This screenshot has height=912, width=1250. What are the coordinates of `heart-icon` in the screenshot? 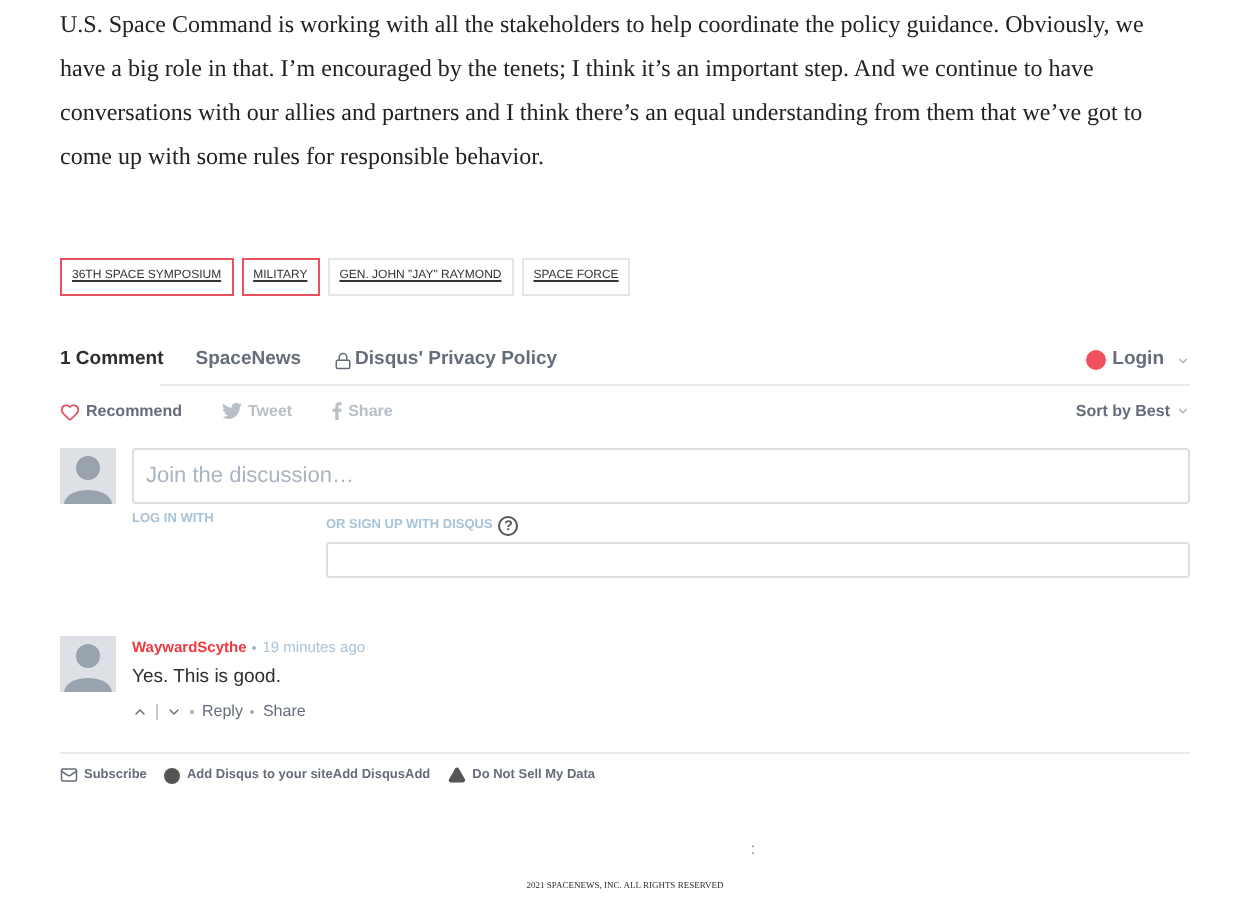 It's located at (70, 411).